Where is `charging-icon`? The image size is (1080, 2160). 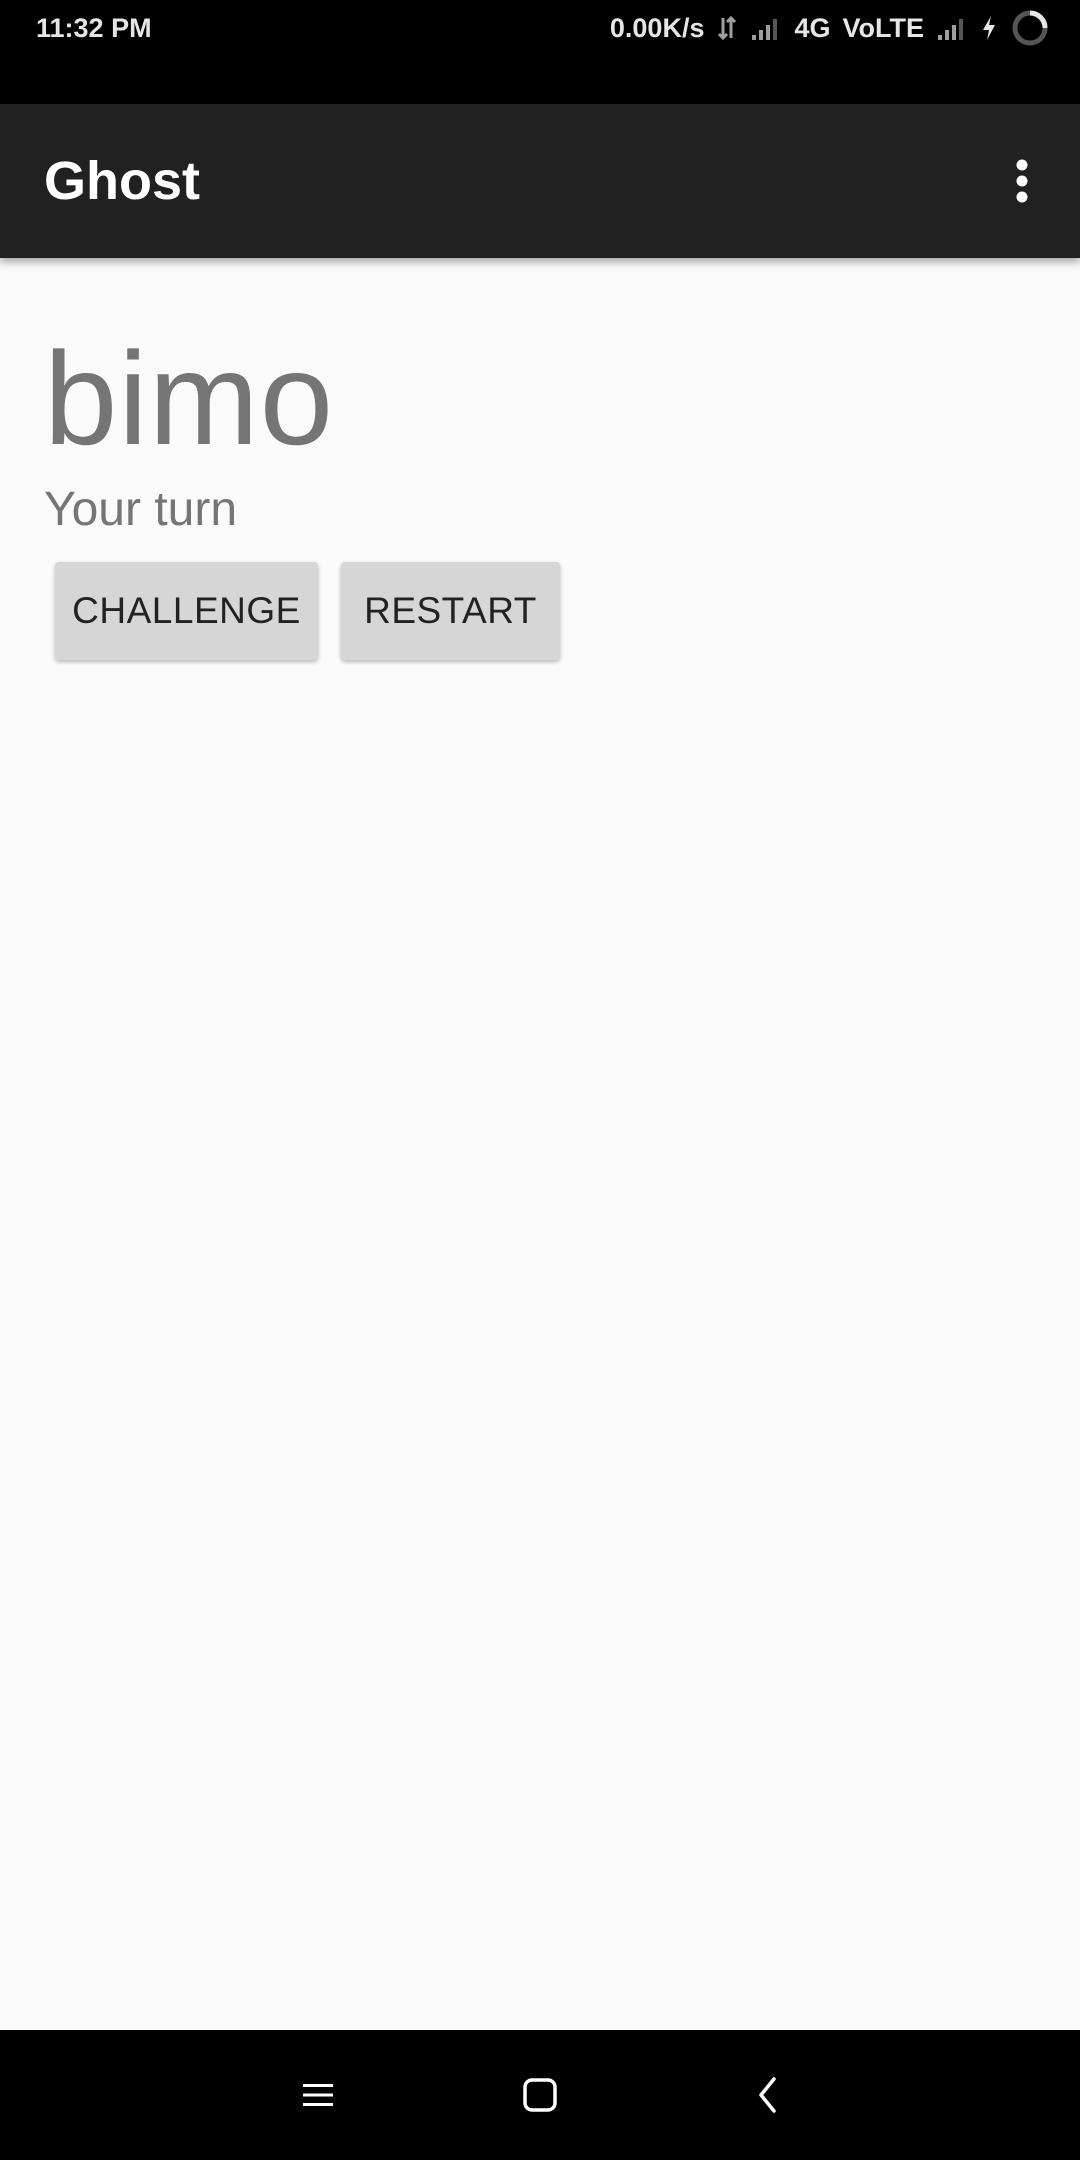
charging-icon is located at coordinates (989, 28).